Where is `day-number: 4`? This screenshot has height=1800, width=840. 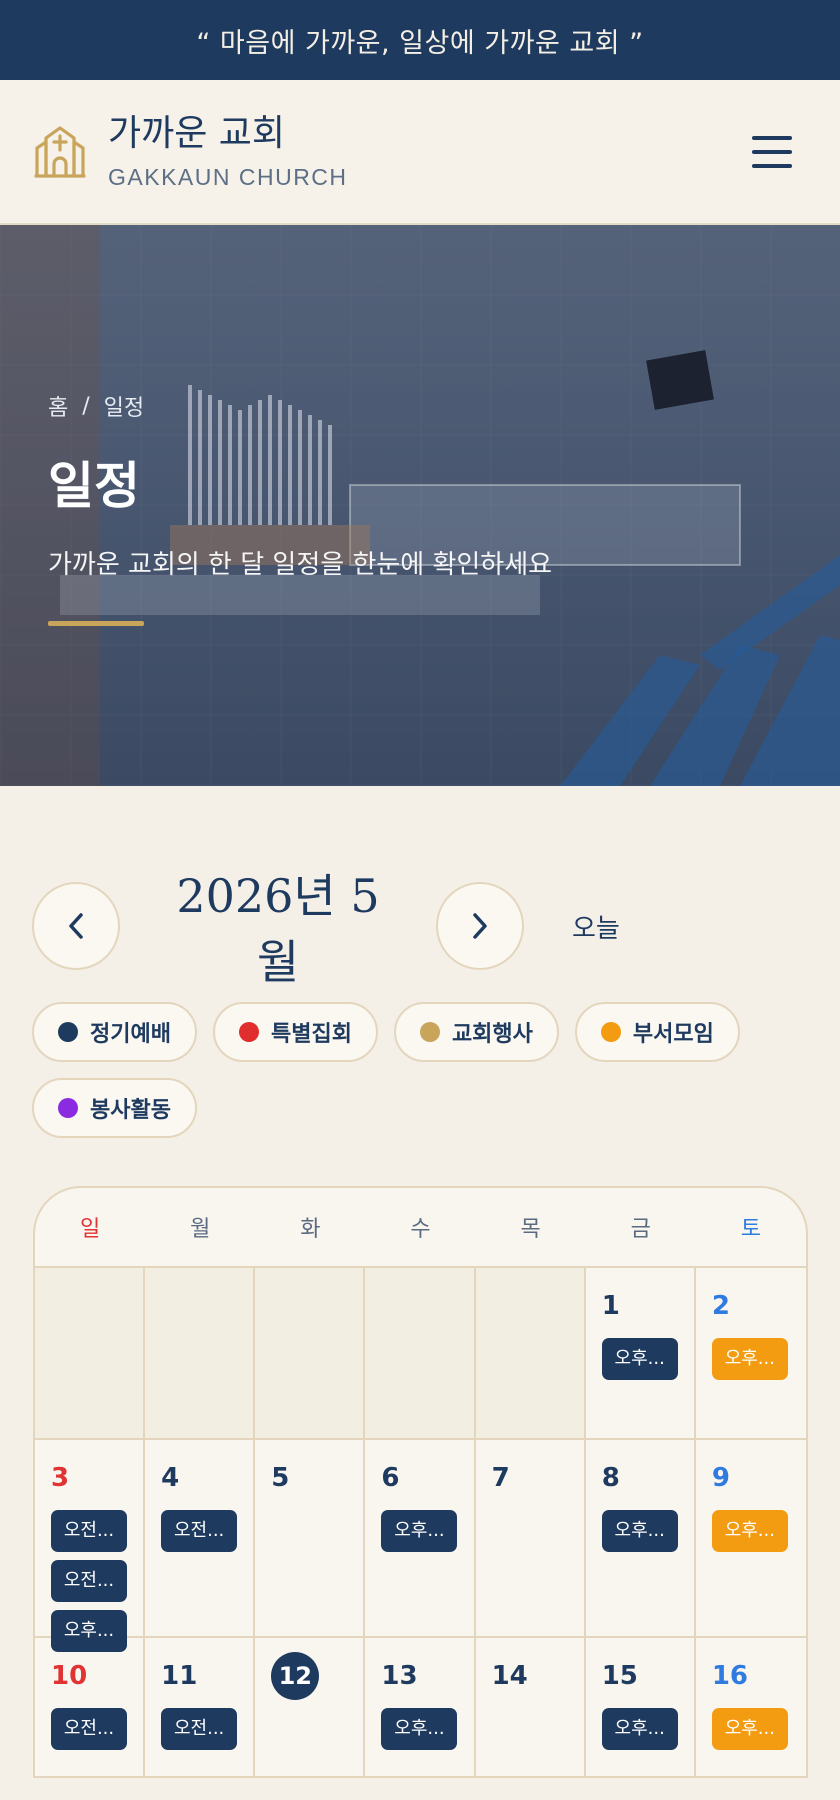
day-number: 4 is located at coordinates (170, 1478).